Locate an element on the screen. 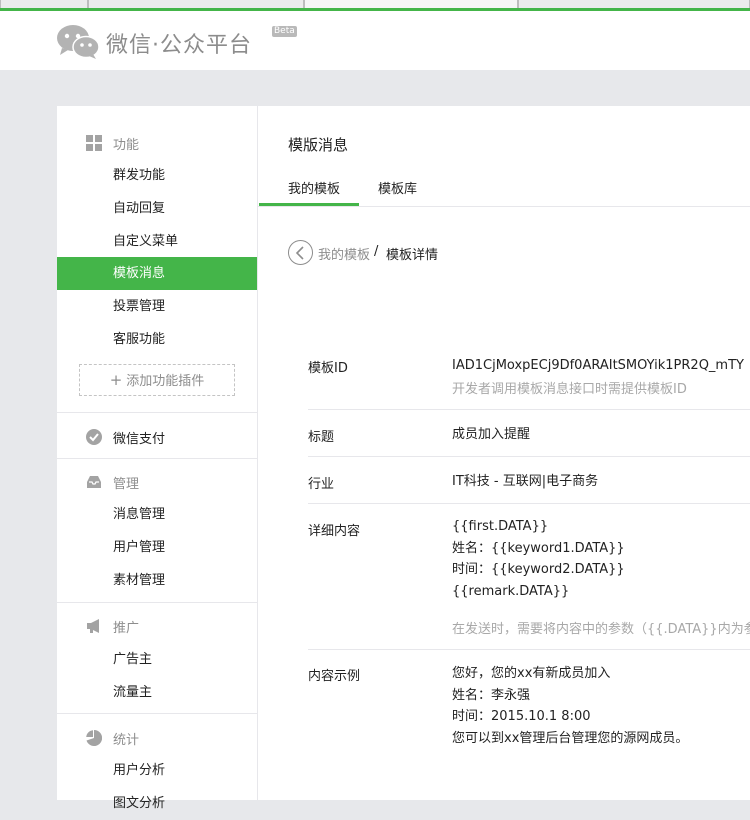 Image resolution: width=750 pixels, height=820 pixels. template-id-hint: 开发者调用模板消息接口时需提供模板ID is located at coordinates (569, 389).